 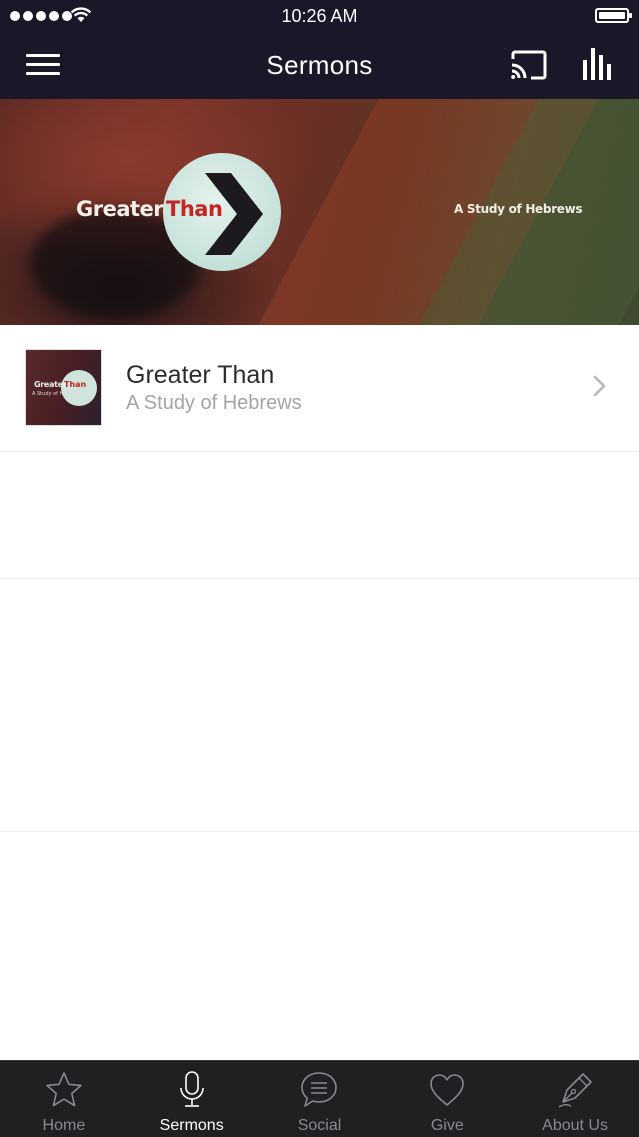 What do you see at coordinates (529, 65) in the screenshot?
I see `cast-icon` at bounding box center [529, 65].